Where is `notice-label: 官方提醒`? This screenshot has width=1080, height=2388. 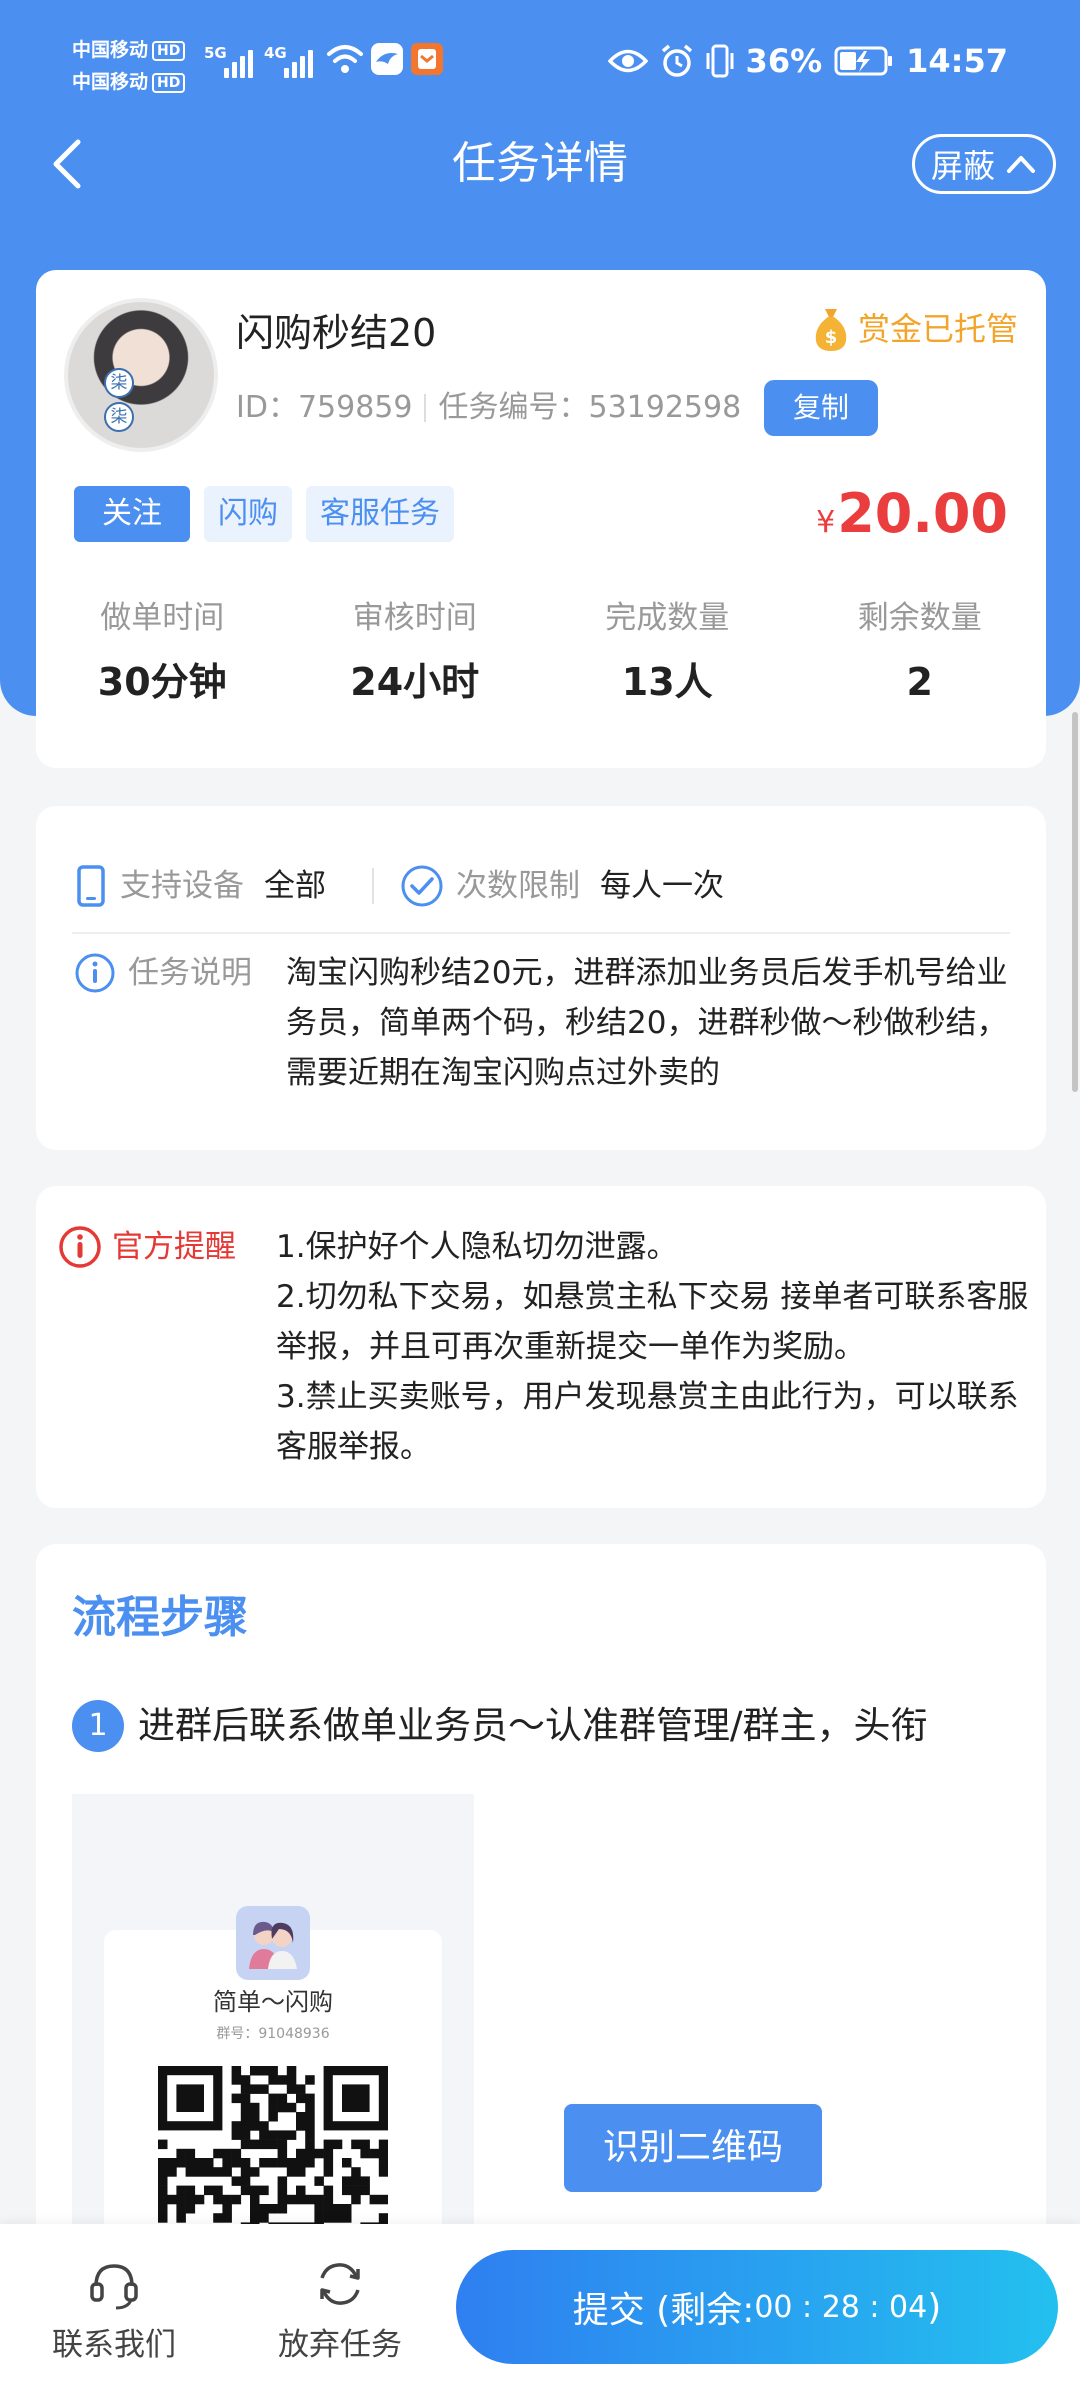 notice-label: 官方提醒 is located at coordinates (174, 1247).